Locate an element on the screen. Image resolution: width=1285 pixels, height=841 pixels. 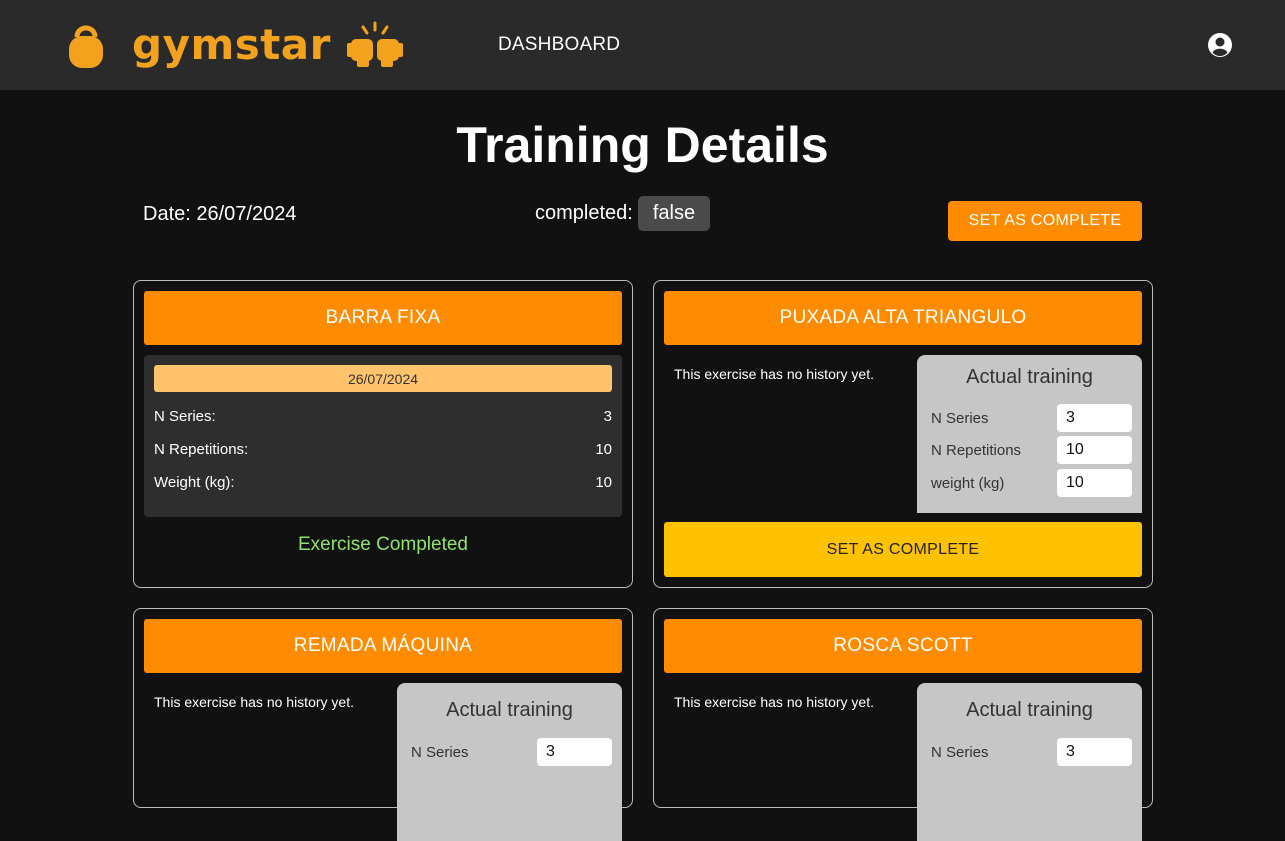
history-weight-label: Weight (kg): is located at coordinates (194, 482).